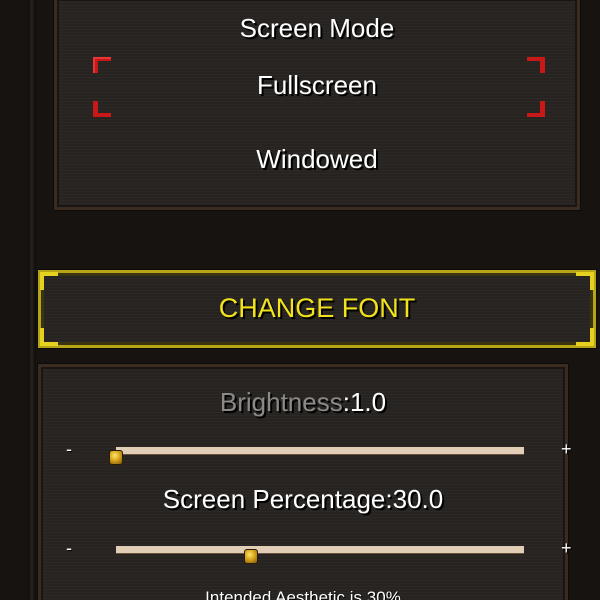  What do you see at coordinates (585, 337) in the screenshot?
I see `corner-bottom-right-icon` at bounding box center [585, 337].